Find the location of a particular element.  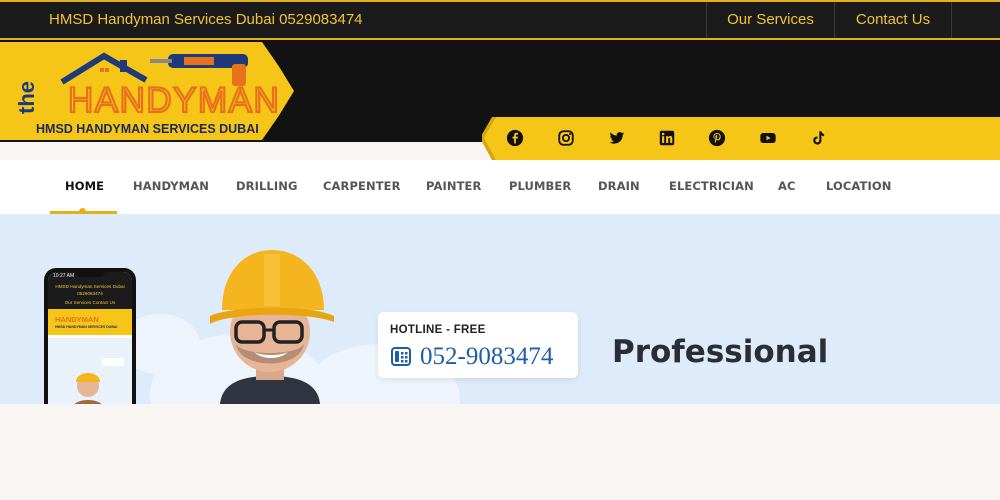

mobile-logo-text: HANDYMAN is located at coordinates (77, 319).